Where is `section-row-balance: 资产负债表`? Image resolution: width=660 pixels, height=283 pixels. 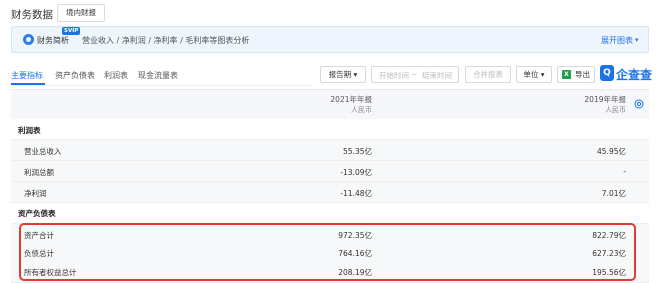
section-row-balance: 资产负债表 is located at coordinates (330, 213).